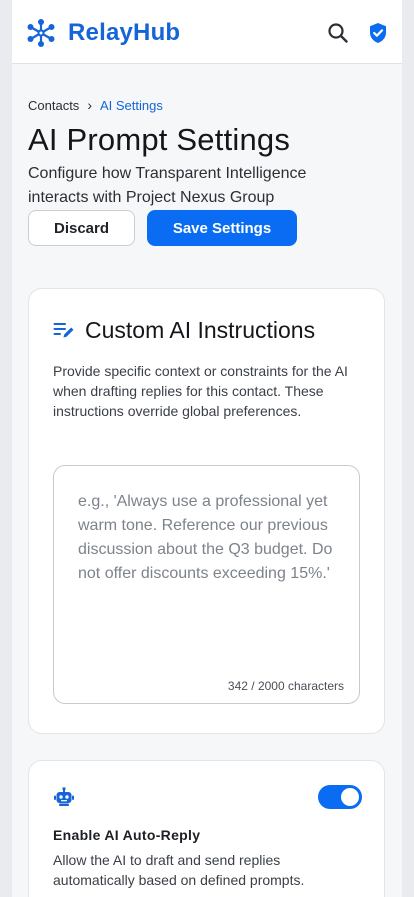 This screenshot has width=414, height=897. I want to click on shield-check-icon, so click(378, 33).